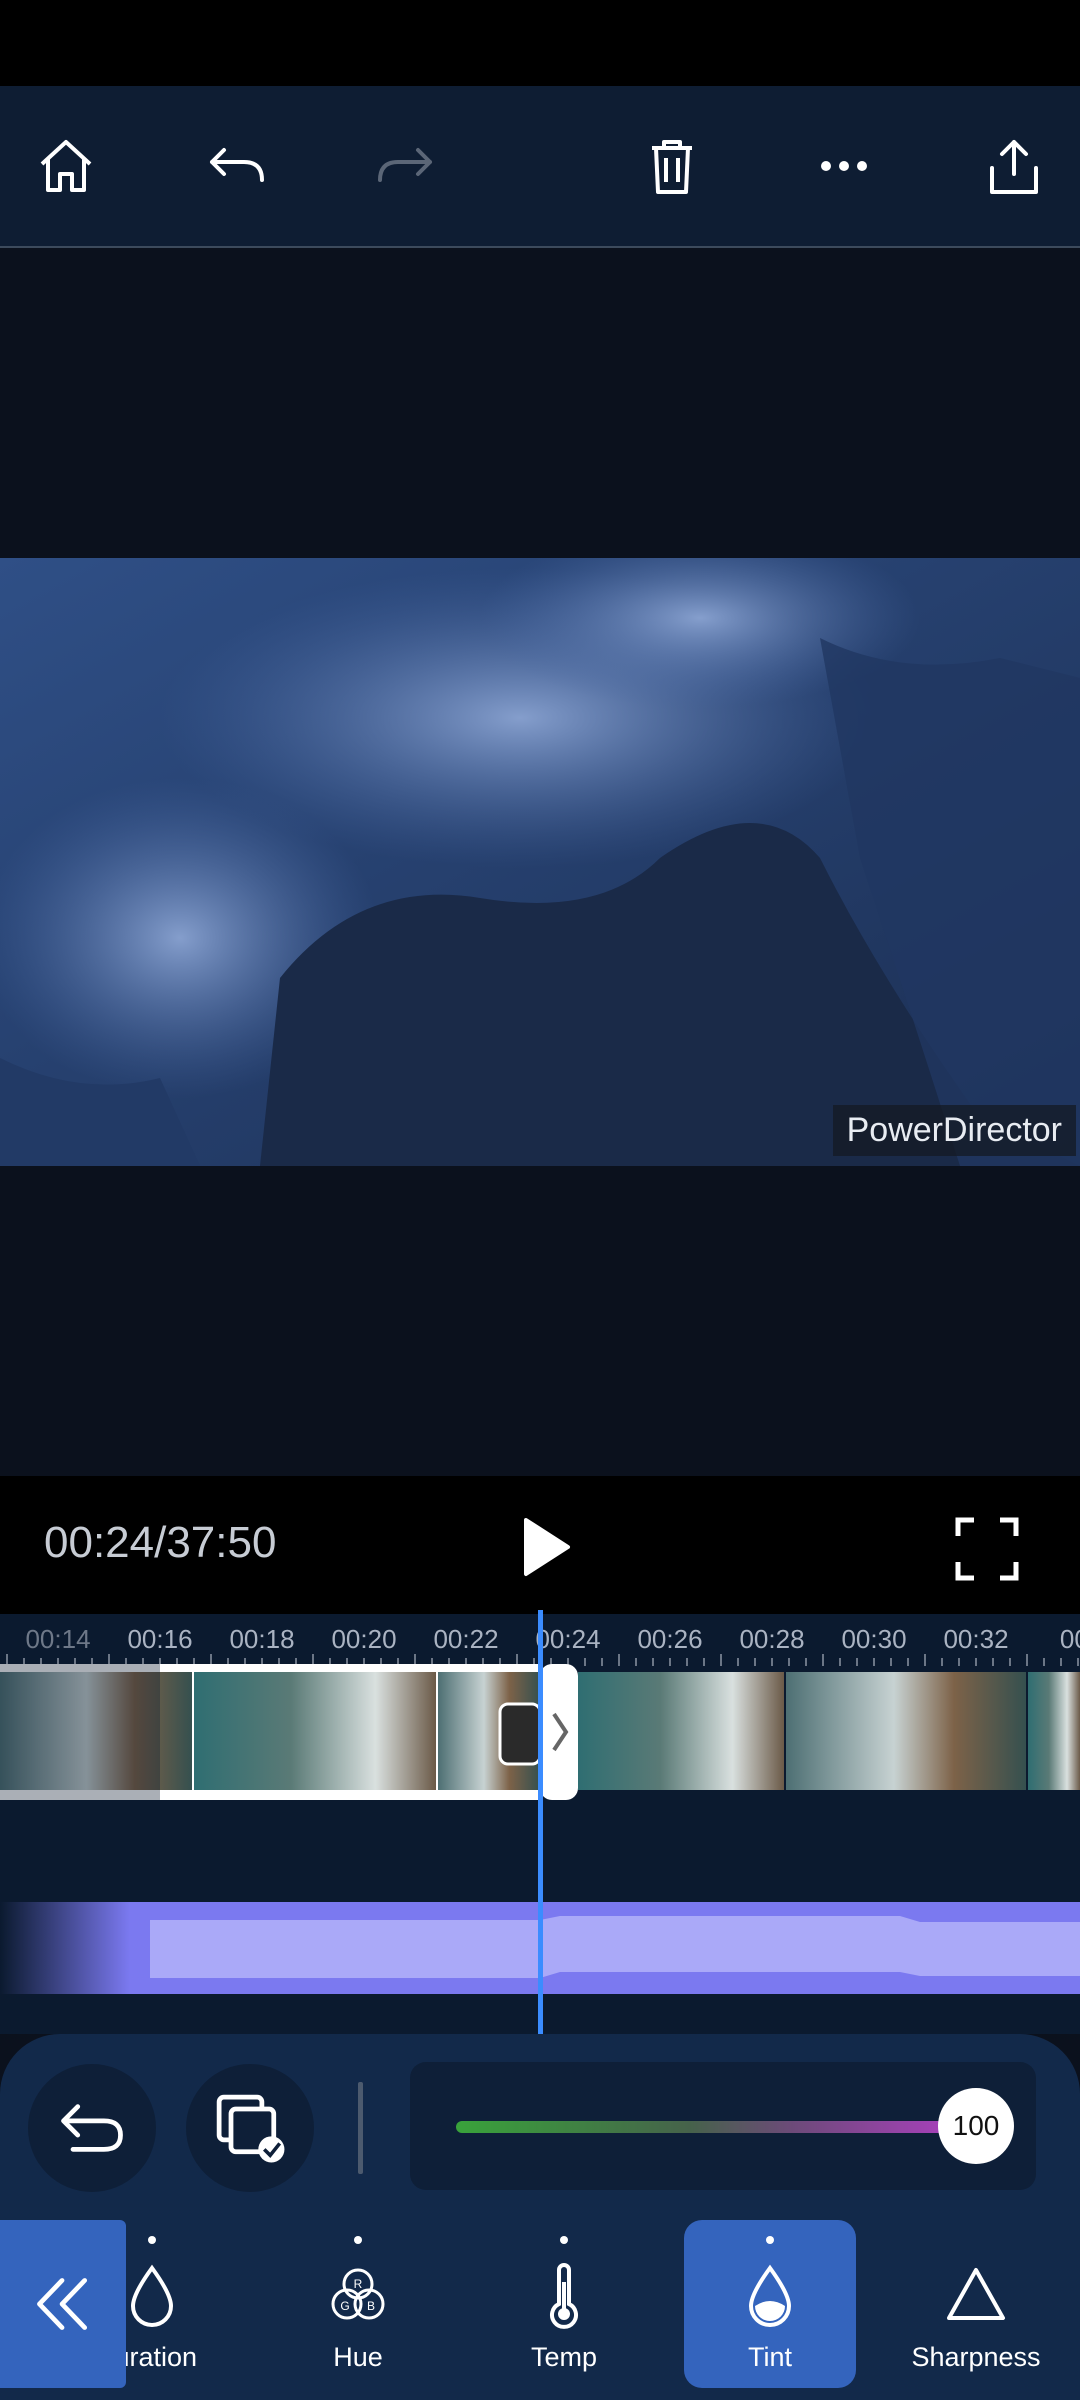 The height and width of the screenshot is (2400, 1080). I want to click on fullscreen-button, so click(987, 1549).